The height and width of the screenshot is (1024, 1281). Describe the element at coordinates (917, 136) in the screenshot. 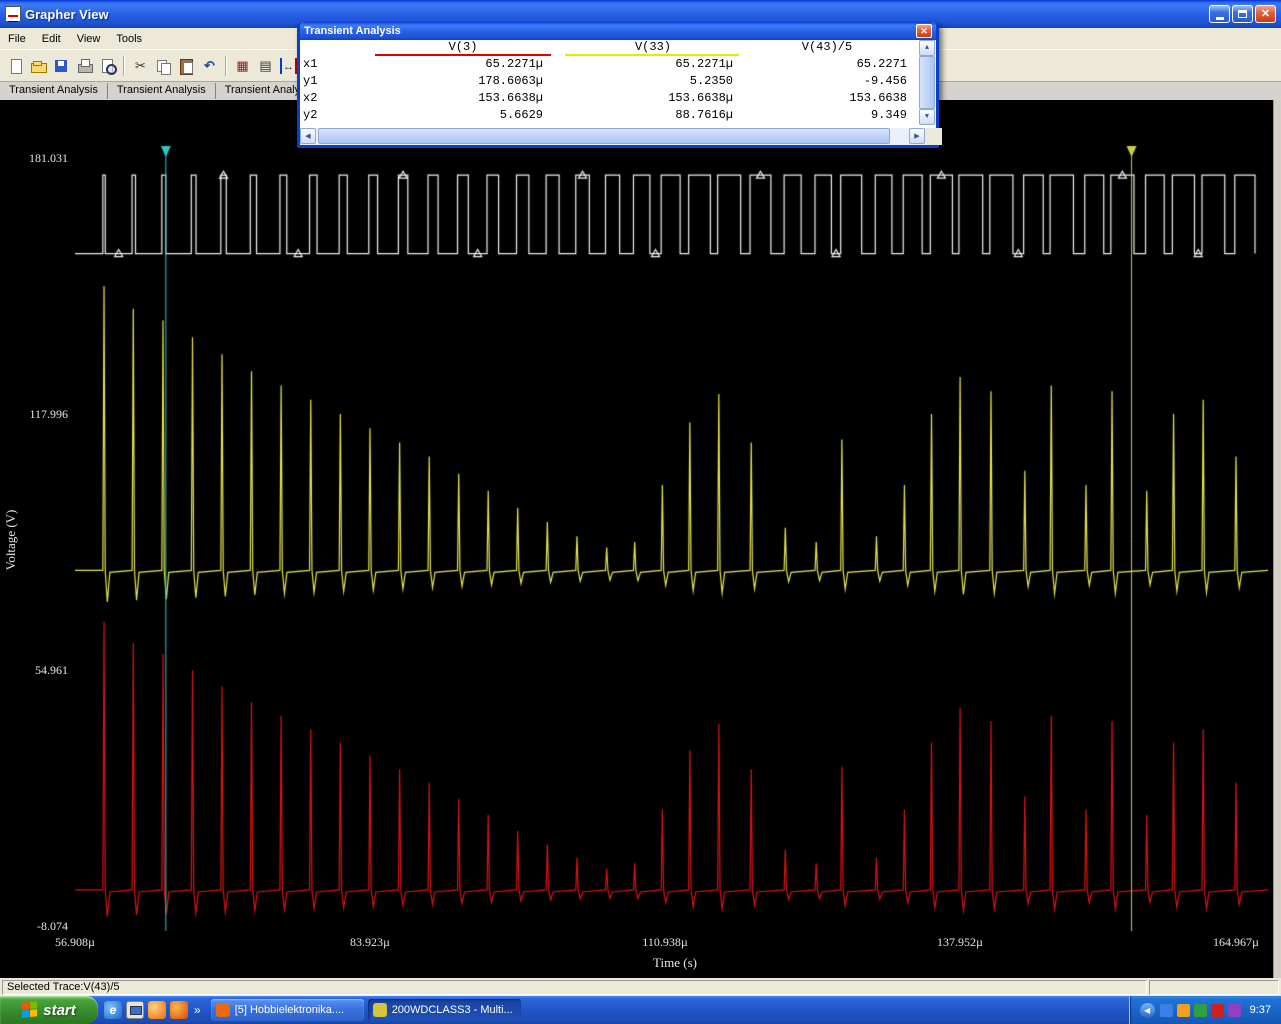

I see `scroll-right-button: ▶` at that location.